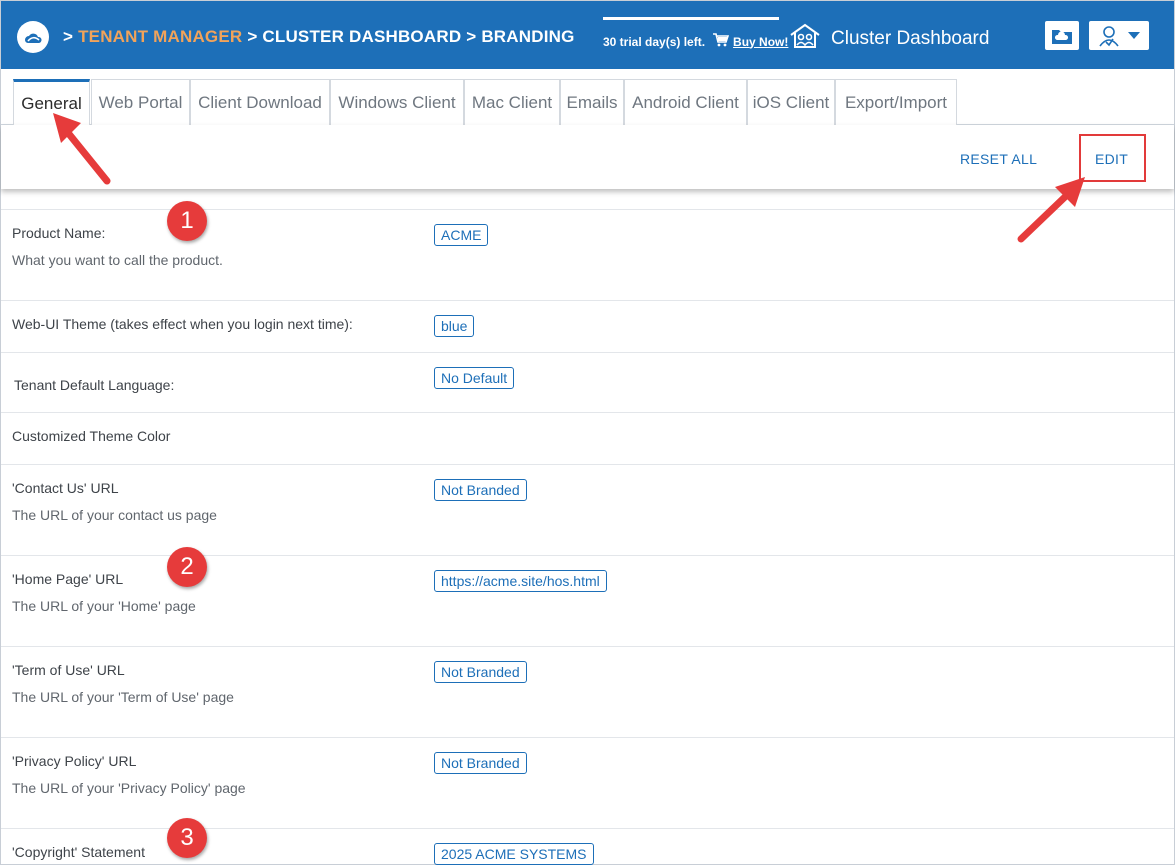  What do you see at coordinates (1134, 35) in the screenshot?
I see `chevron-down-icon` at bounding box center [1134, 35].